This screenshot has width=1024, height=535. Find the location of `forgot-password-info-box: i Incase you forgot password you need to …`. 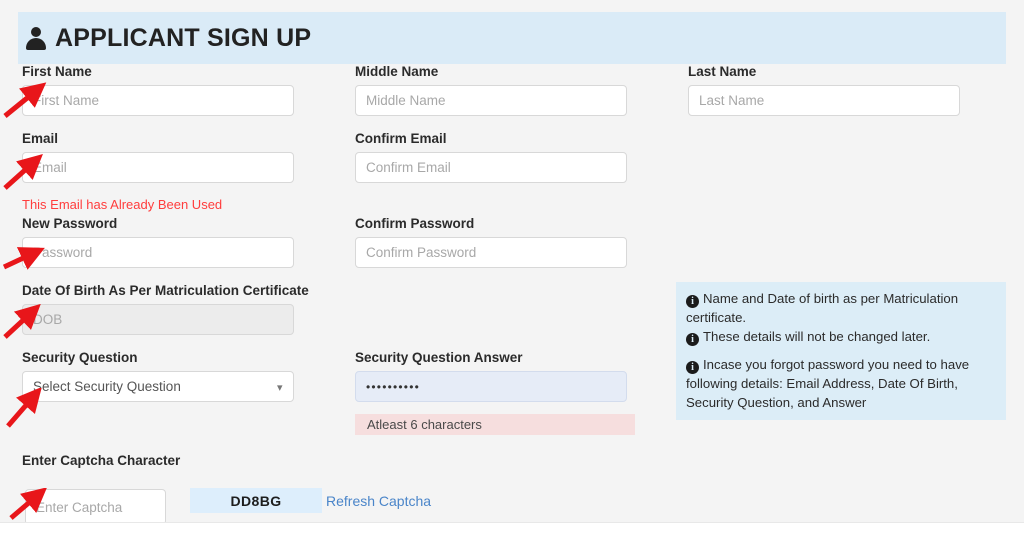

forgot-password-info-box: i Incase you forgot password you need to … is located at coordinates (841, 384).